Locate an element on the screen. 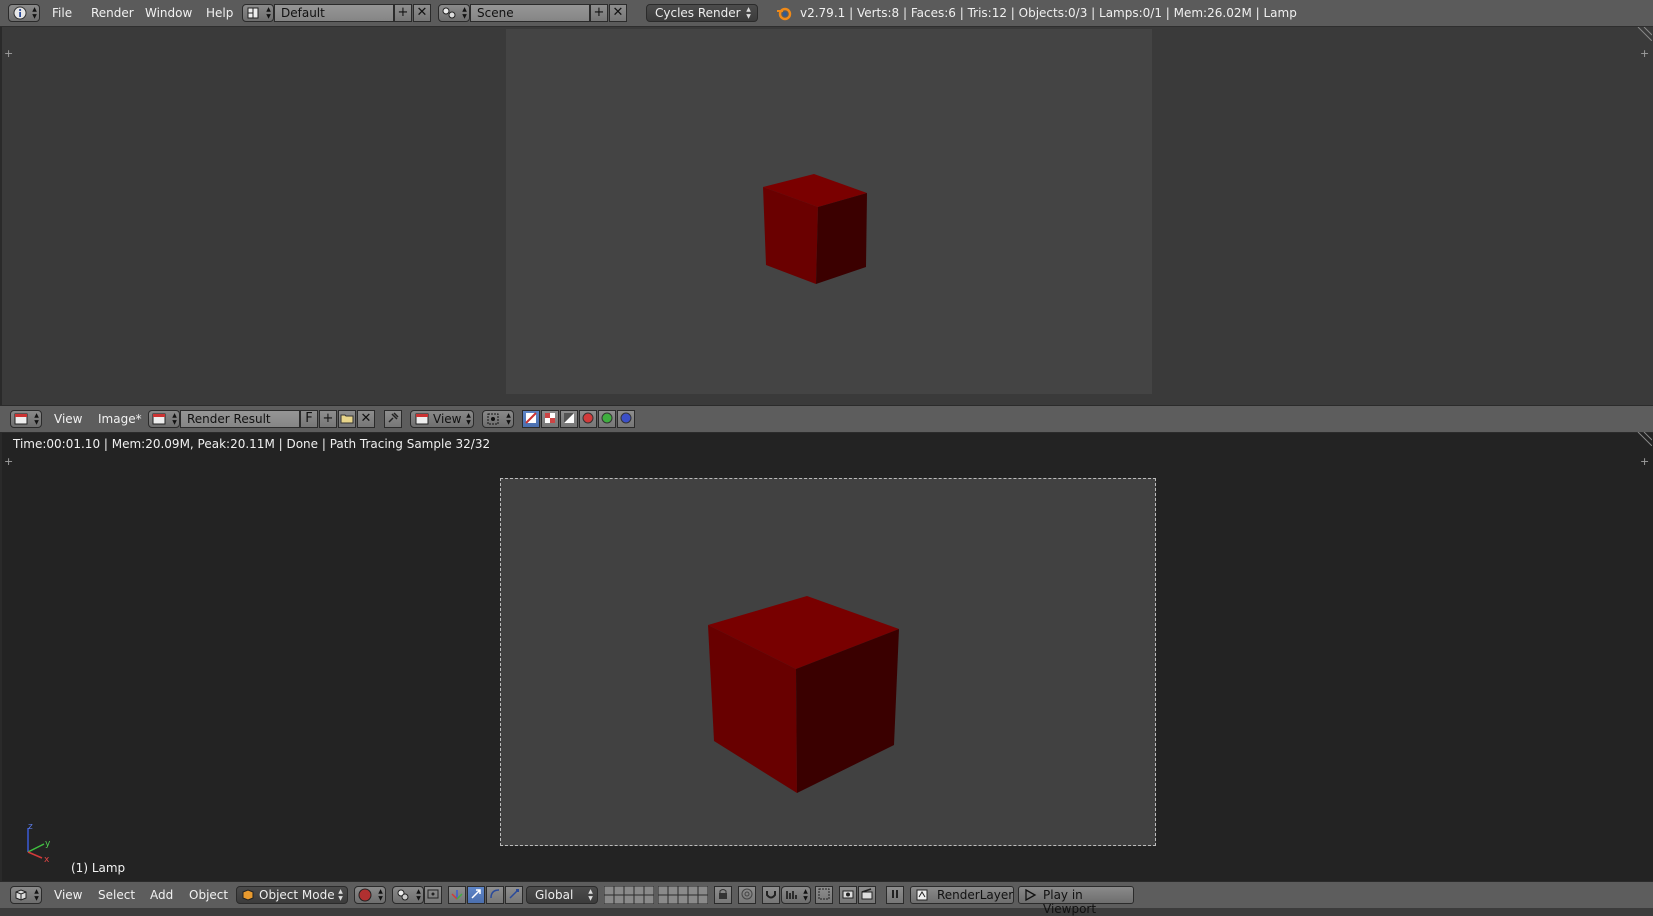 This screenshot has width=1653, height=916. pin-image-button is located at coordinates (393, 419).